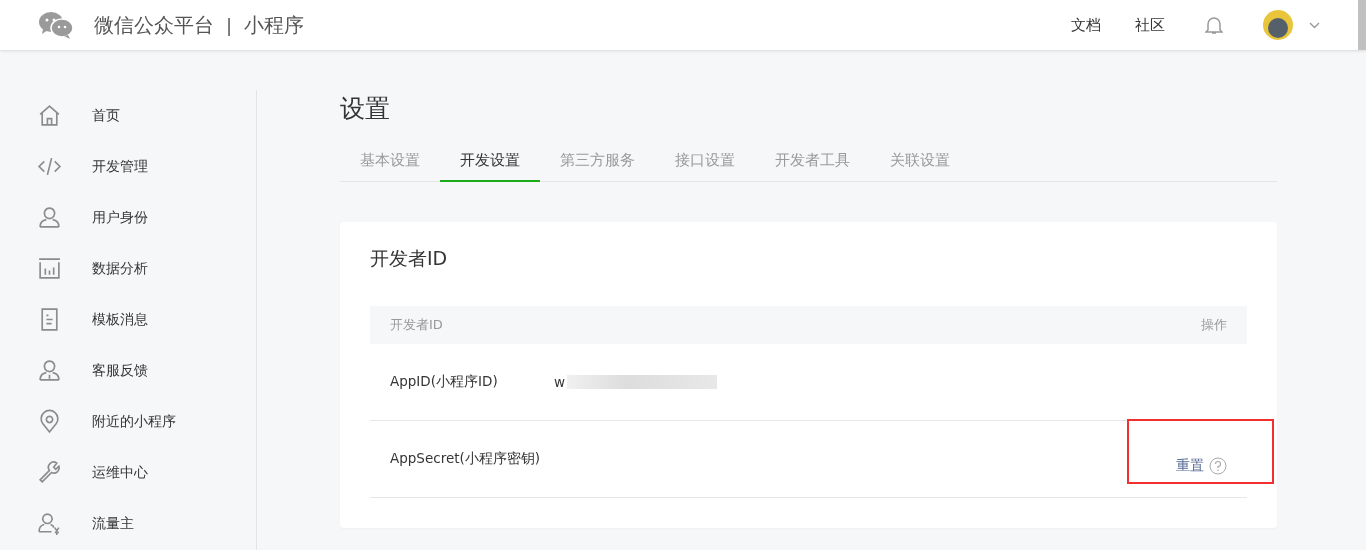 Image resolution: width=1366 pixels, height=550 pixels. What do you see at coordinates (1314, 25) in the screenshot?
I see `chevron-down-icon` at bounding box center [1314, 25].